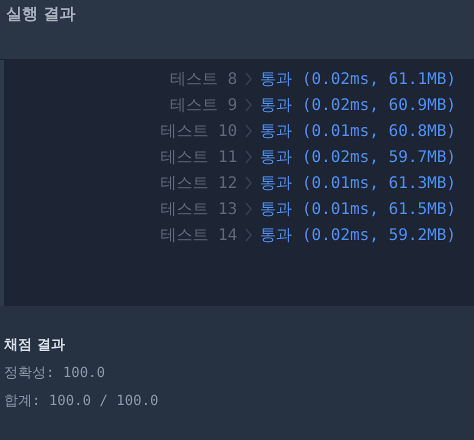 This screenshot has width=474, height=440. Describe the element at coordinates (35, 345) in the screenshot. I see `section-title: 채점 결과` at that location.